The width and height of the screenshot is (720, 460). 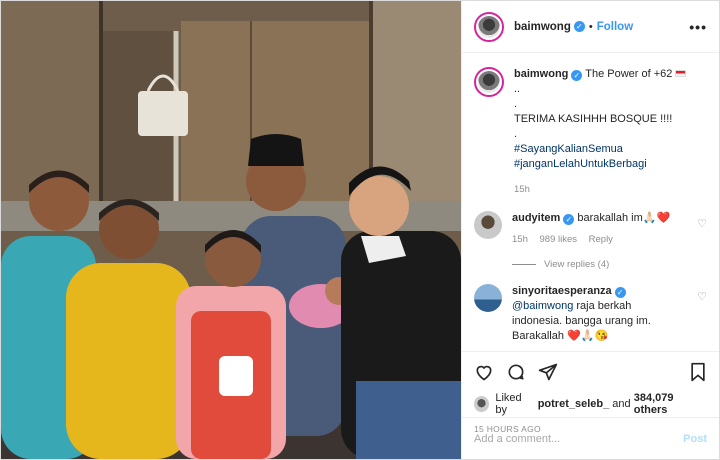 I want to click on comment-age: 15h, so click(x=520, y=239).